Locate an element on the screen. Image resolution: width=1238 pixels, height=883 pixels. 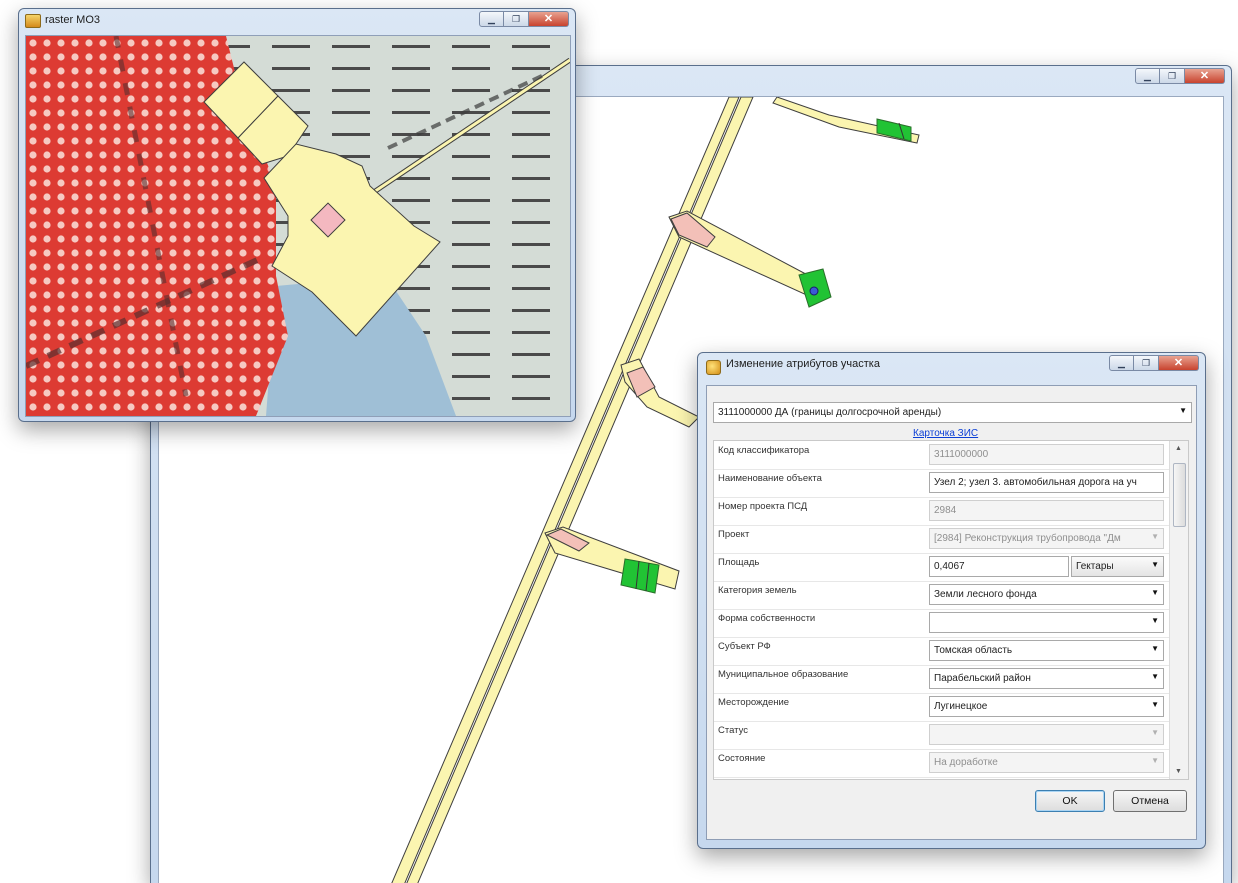
attribute-row: Площадь 0,4067 Гектары ▼ is located at coordinates (941, 567).